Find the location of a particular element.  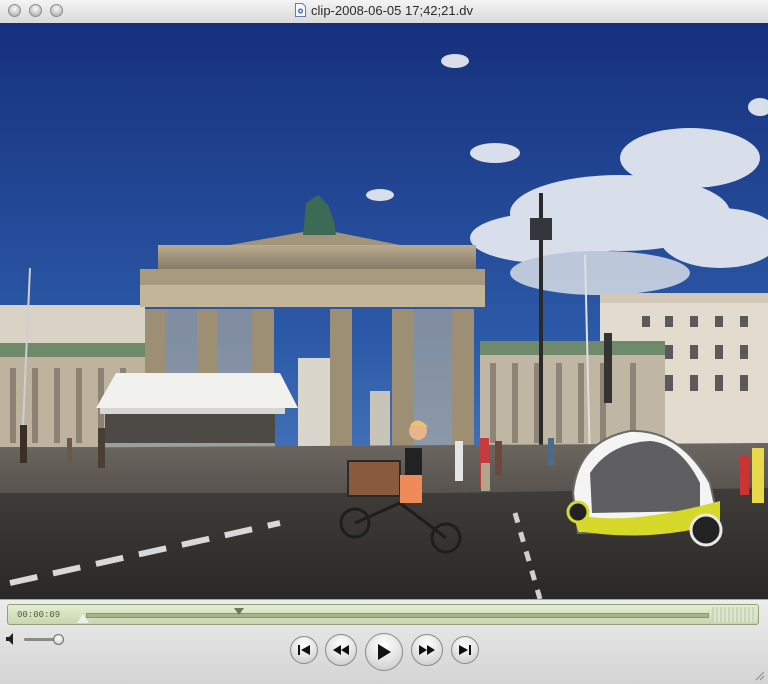

resize-grip-icon is located at coordinates (759, 675).